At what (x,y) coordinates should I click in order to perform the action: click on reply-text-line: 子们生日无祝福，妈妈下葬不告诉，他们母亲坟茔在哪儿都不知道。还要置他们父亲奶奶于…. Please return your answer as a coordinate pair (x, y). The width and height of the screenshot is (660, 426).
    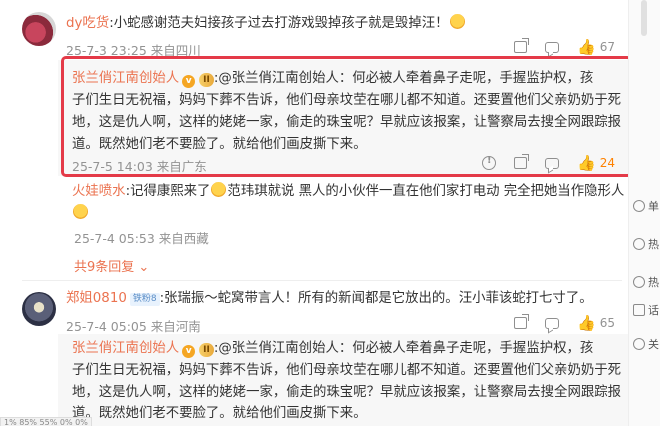
    Looking at the image, I should click on (347, 370).